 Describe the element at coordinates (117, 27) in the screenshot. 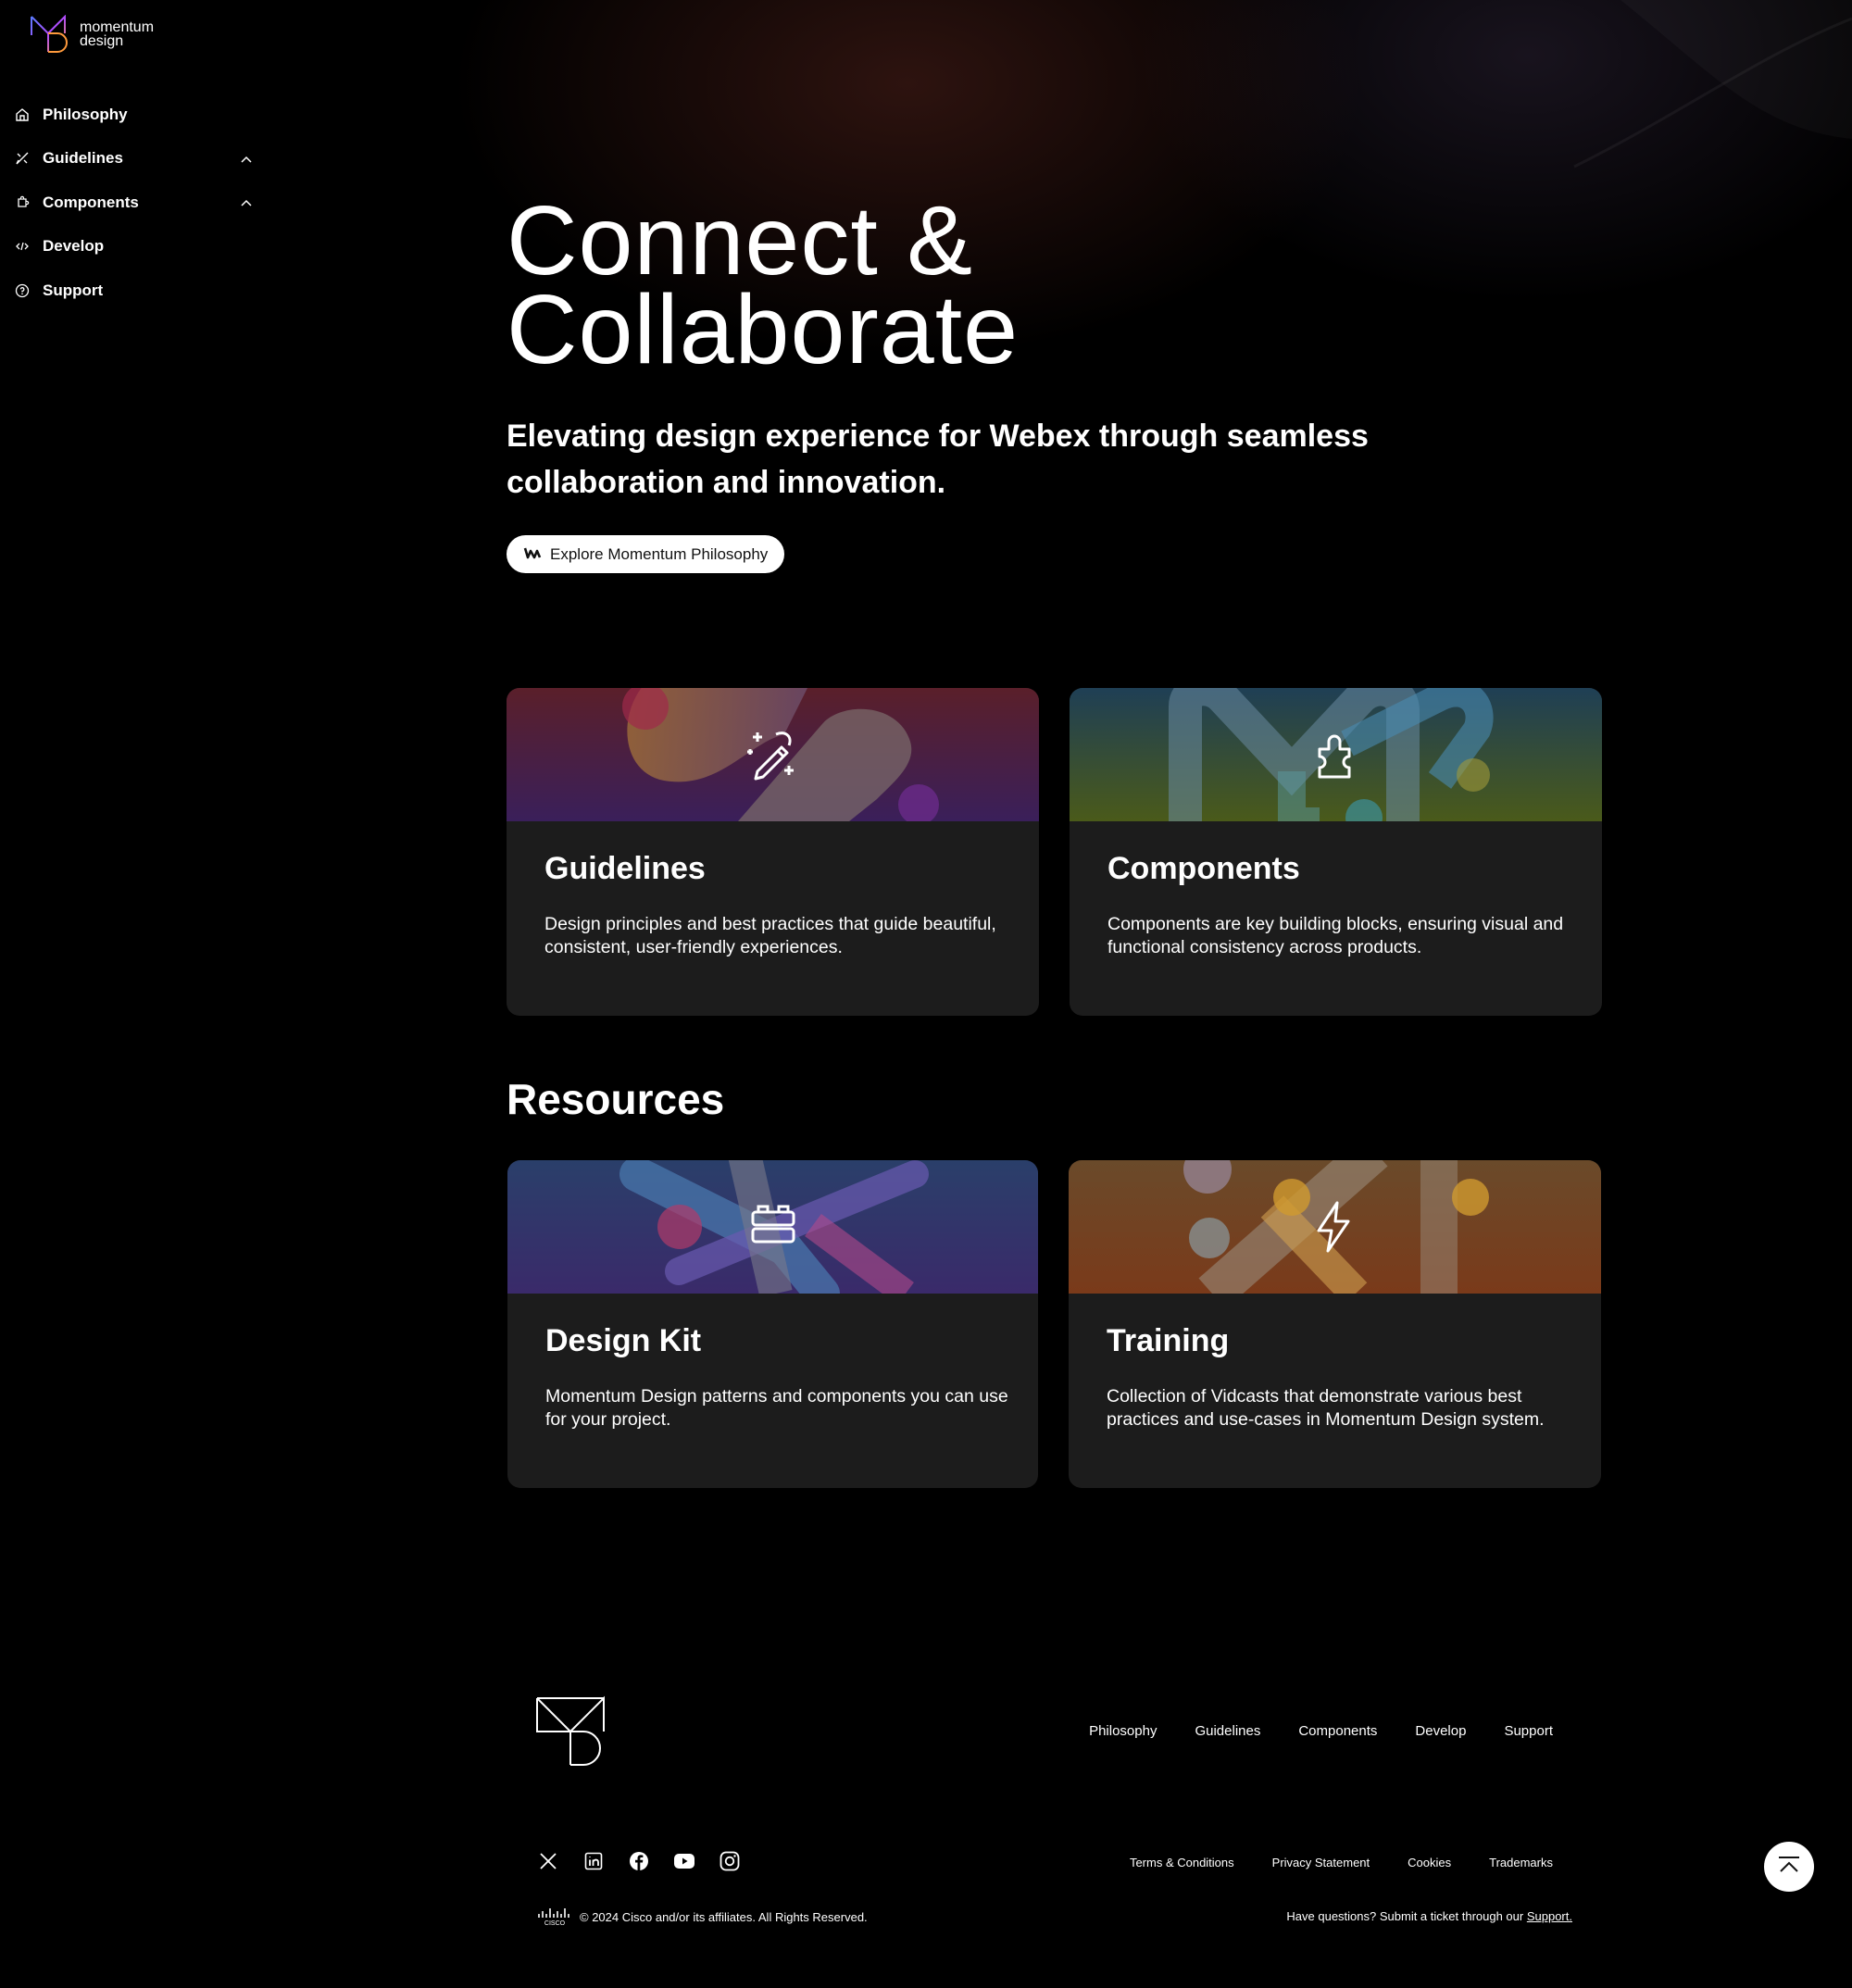

I see `logo-line-momentum: momentum` at that location.